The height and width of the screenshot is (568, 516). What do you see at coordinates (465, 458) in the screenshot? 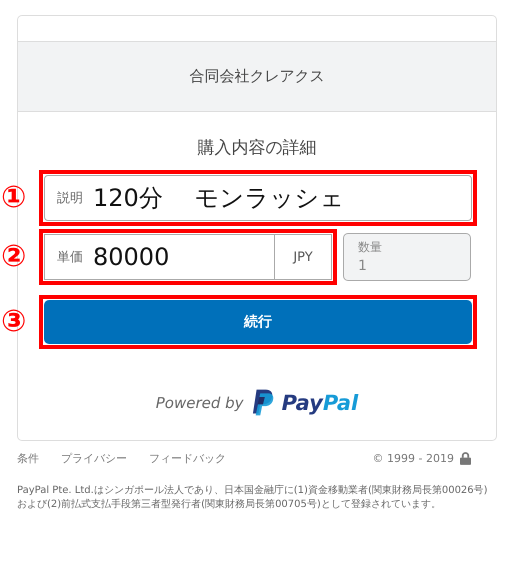
I see `lock-icon` at bounding box center [465, 458].